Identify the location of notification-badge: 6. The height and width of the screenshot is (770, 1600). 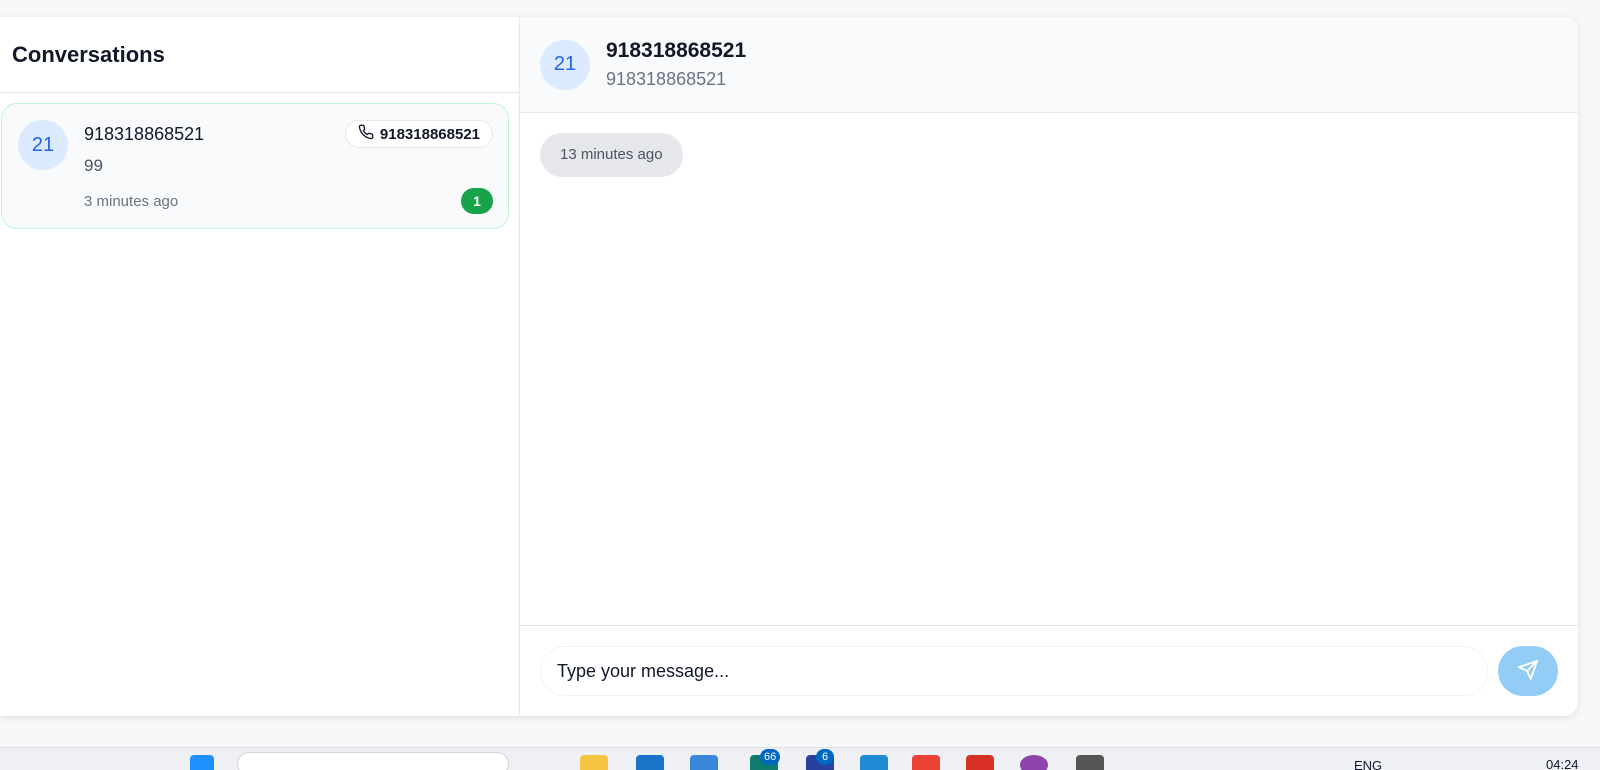
(825, 757).